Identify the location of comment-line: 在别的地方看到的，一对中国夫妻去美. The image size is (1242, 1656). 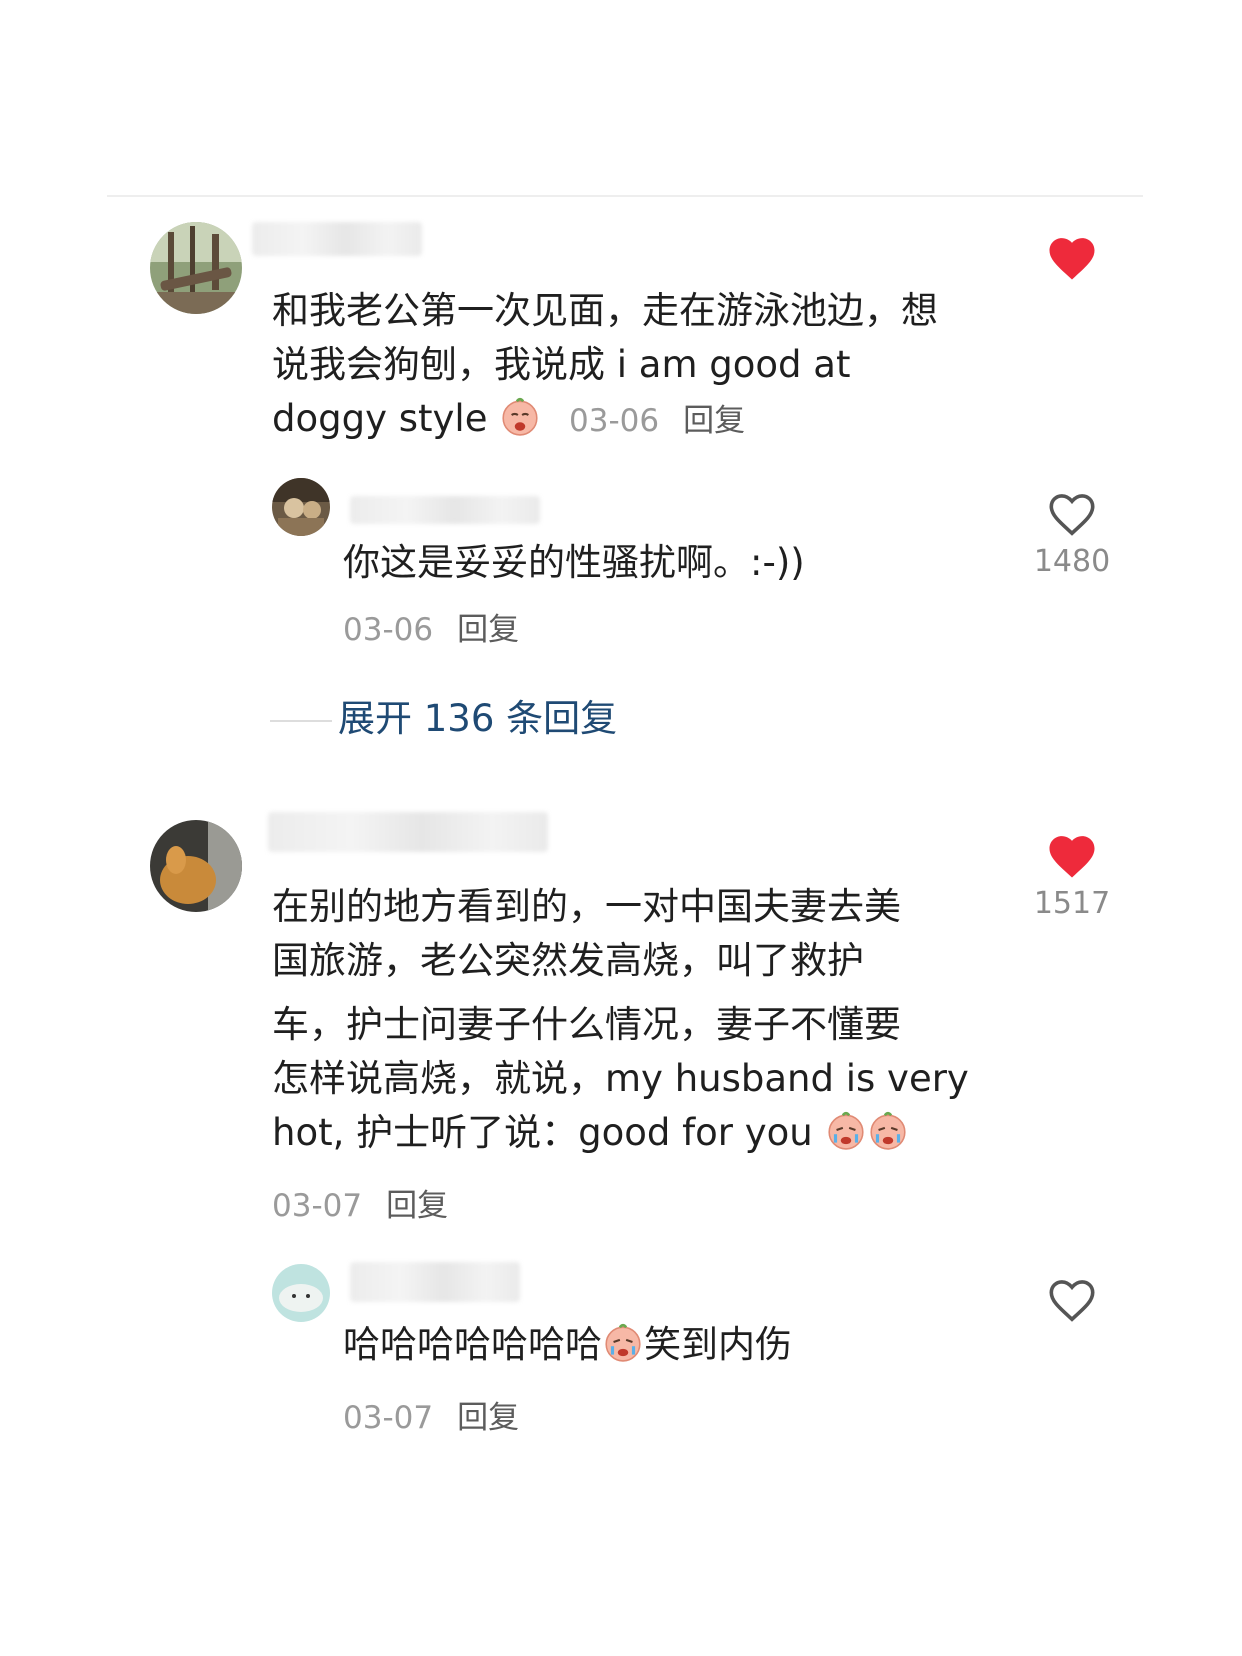
(586, 906).